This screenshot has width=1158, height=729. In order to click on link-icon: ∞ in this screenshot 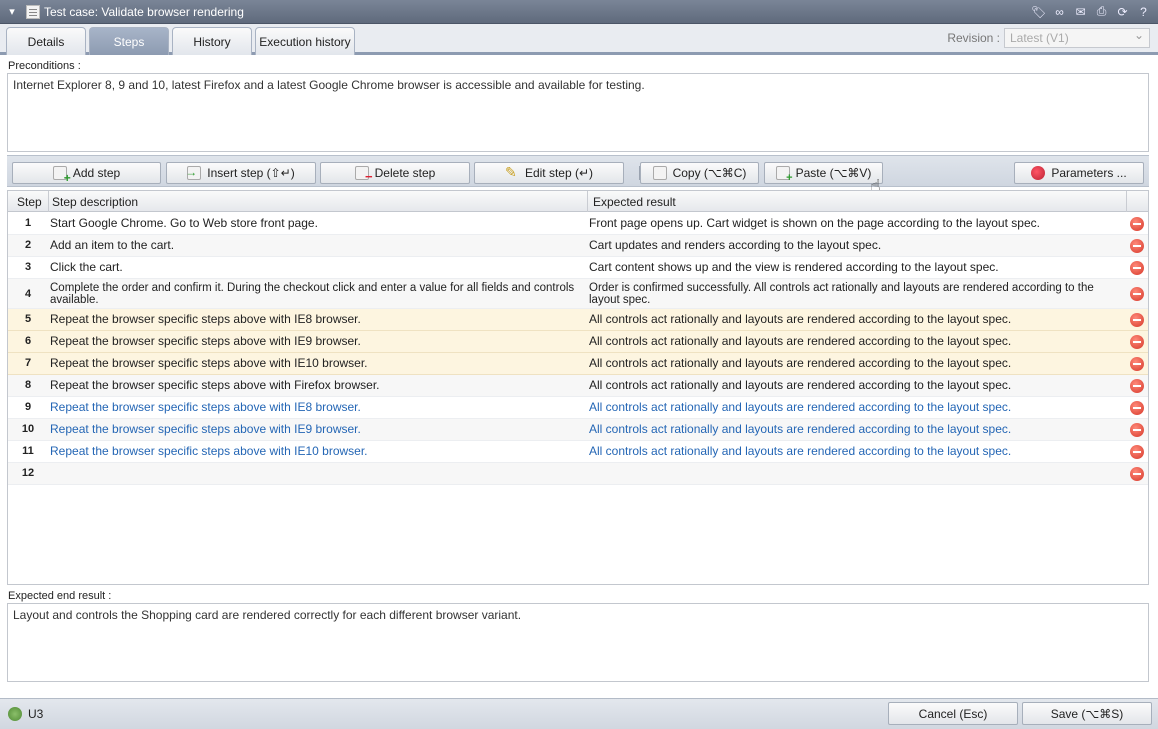, I will do `click(1059, 11)`.